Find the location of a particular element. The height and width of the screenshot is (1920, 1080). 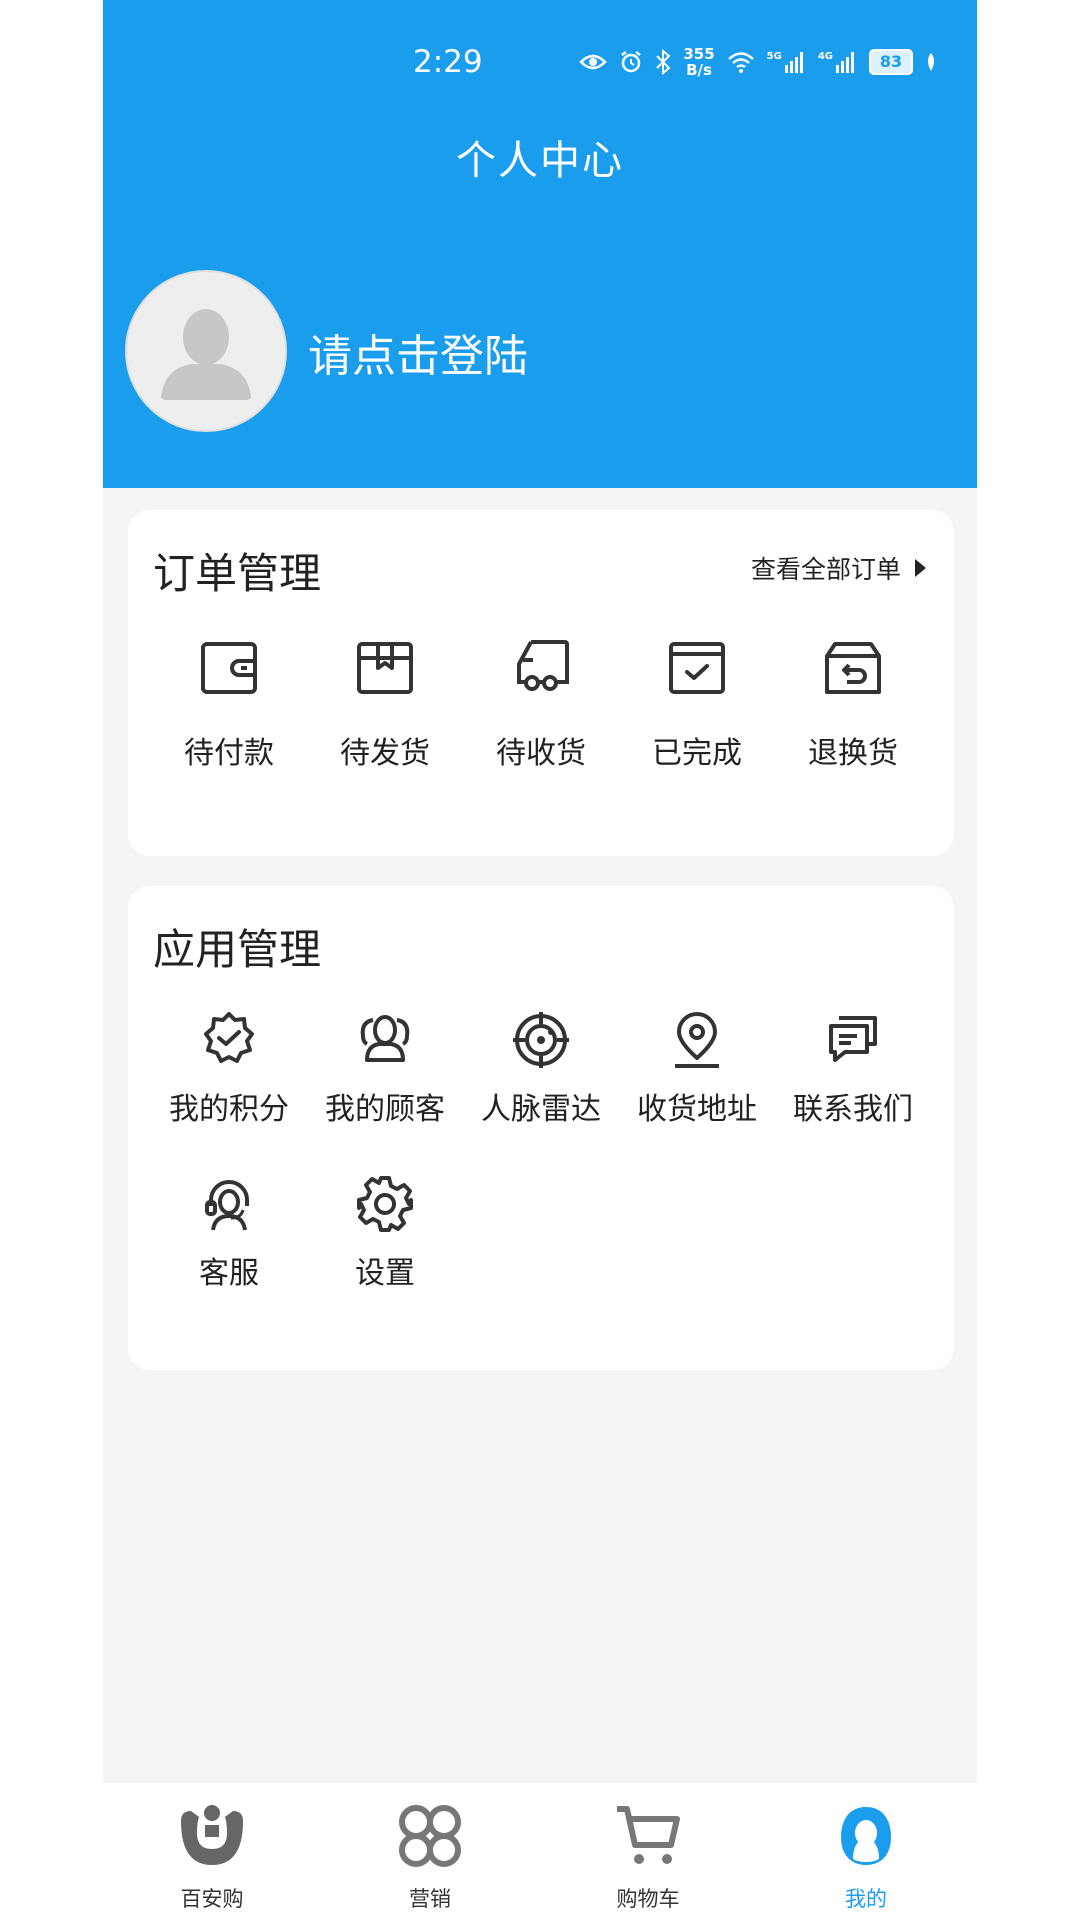

arrow-right-icon is located at coordinates (920, 568).